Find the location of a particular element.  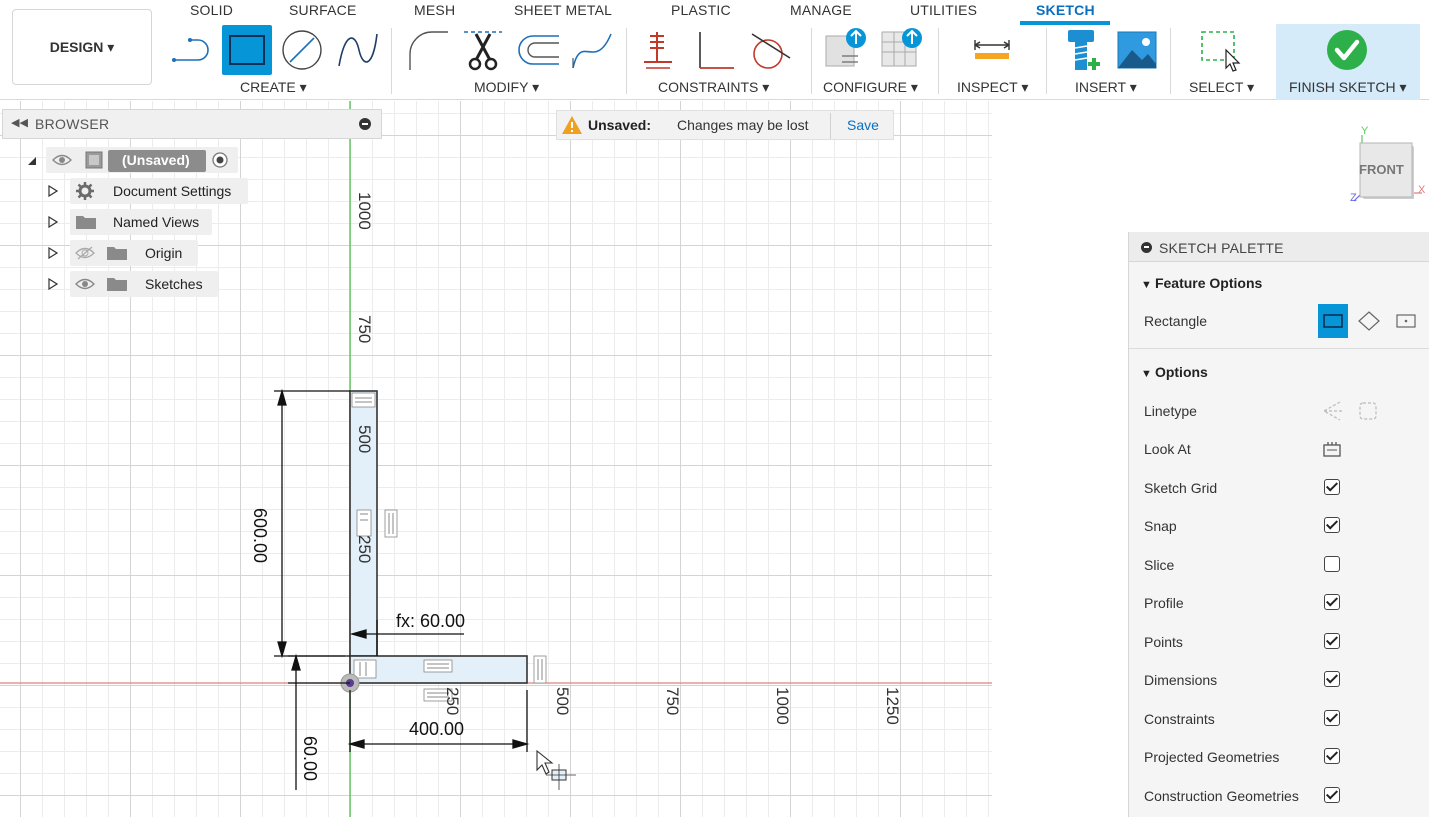

x-tick-label: 250 is located at coordinates (452, 701).